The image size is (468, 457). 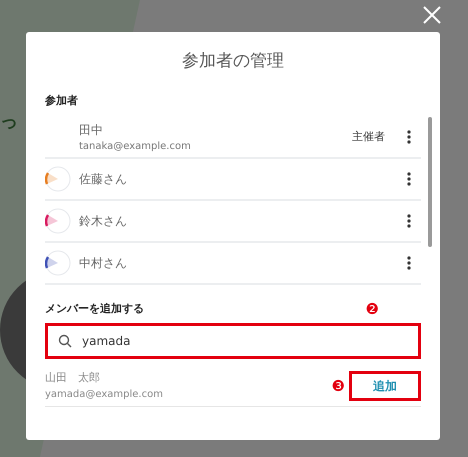 I want to click on add-button: 追加, so click(x=385, y=386).